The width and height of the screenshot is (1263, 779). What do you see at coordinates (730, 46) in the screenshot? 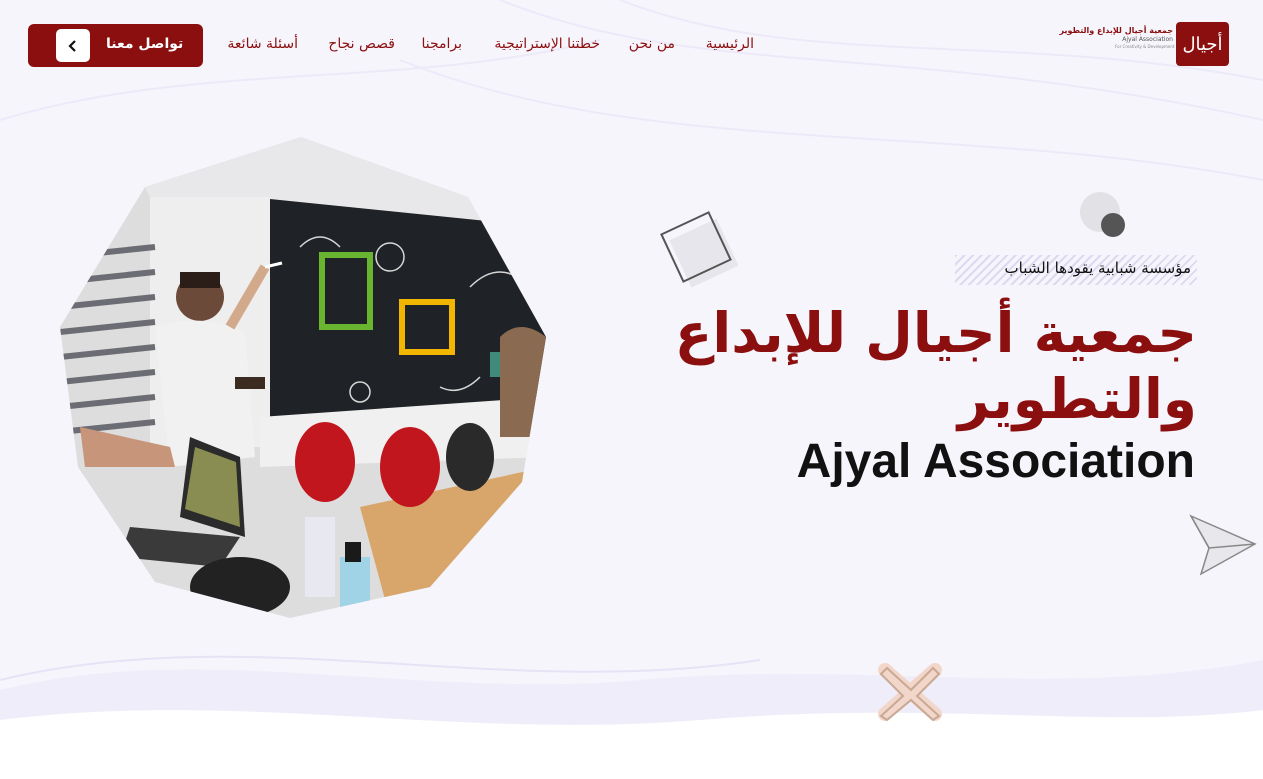
I see `nav-item-home: الرئيسية` at bounding box center [730, 46].